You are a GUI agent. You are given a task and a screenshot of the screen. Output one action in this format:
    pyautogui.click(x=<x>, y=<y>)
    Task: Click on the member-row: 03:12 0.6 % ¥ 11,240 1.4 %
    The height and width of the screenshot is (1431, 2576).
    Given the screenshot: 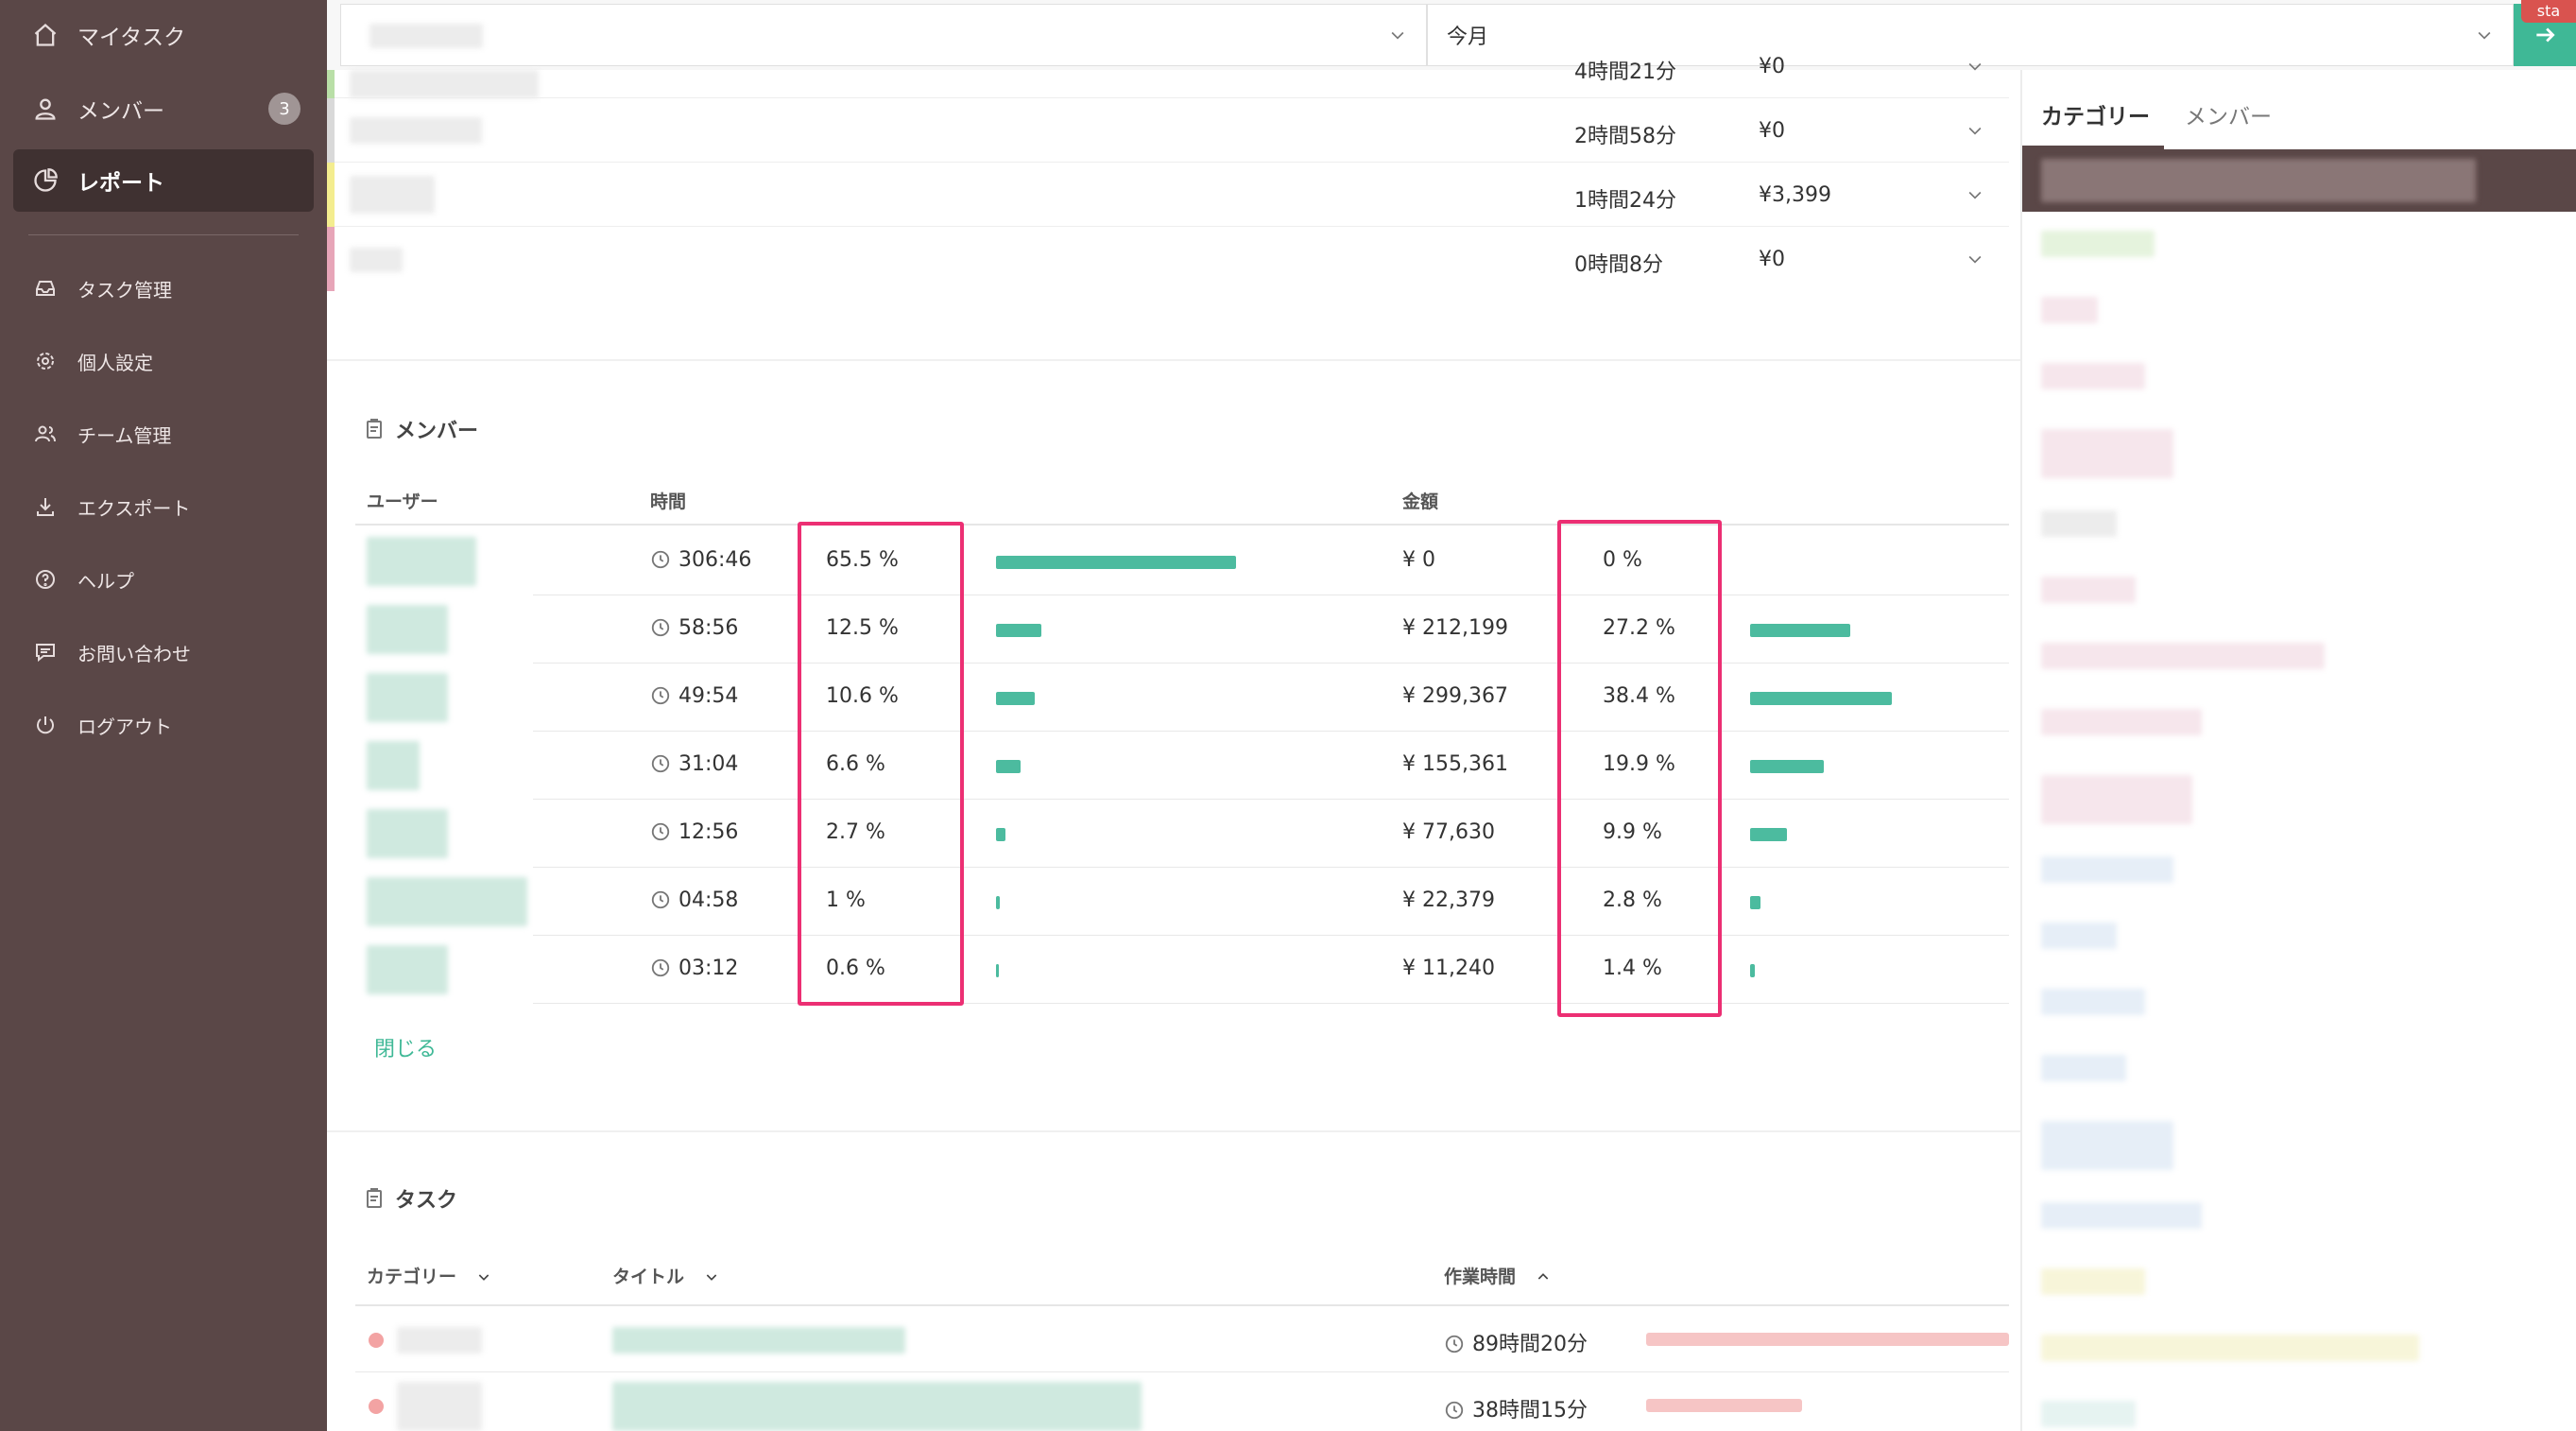 What is the action you would take?
    pyautogui.click(x=1182, y=970)
    